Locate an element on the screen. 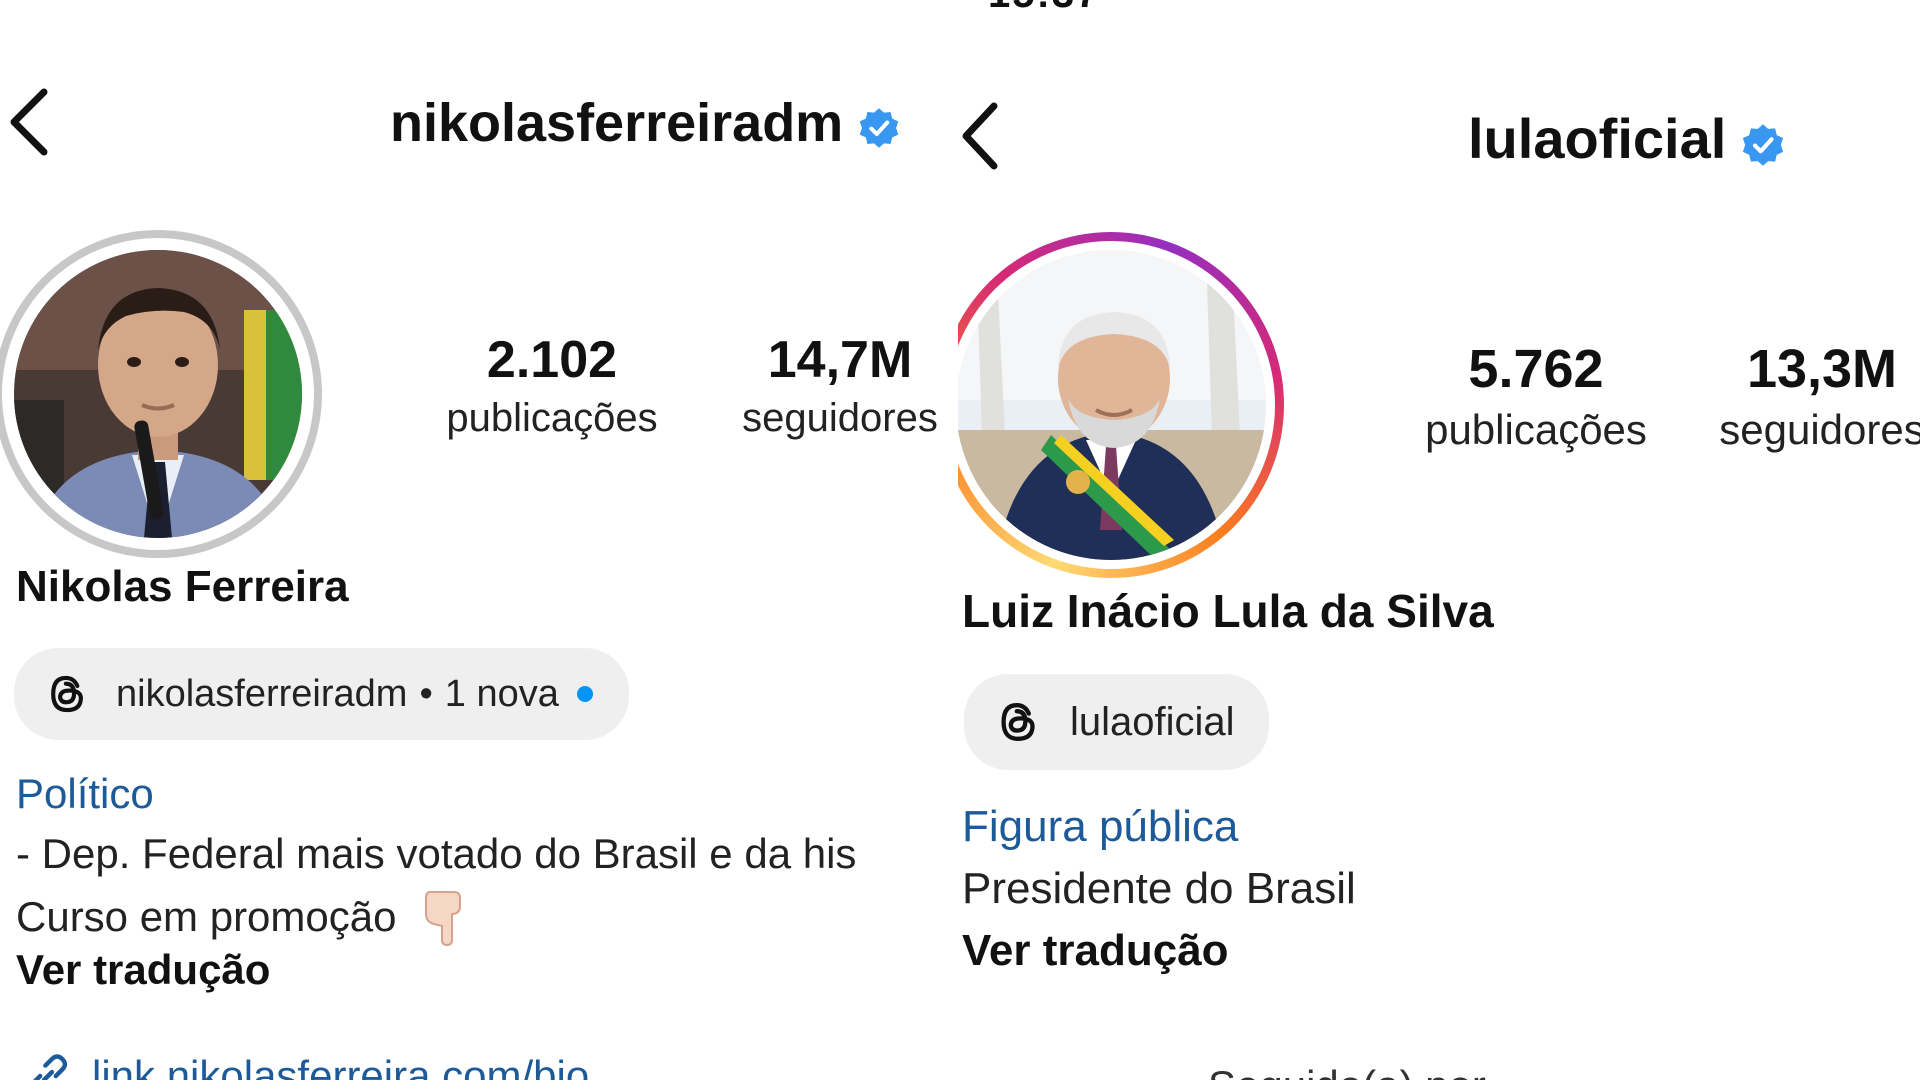 The height and width of the screenshot is (1080, 1920). profile-category: Figura pública is located at coordinates (1100, 827).